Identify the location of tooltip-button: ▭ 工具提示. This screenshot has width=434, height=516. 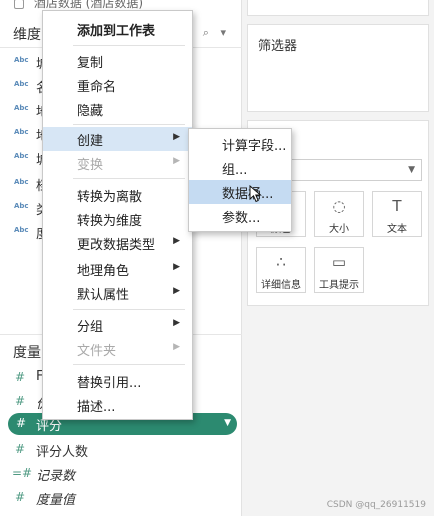
(339, 270).